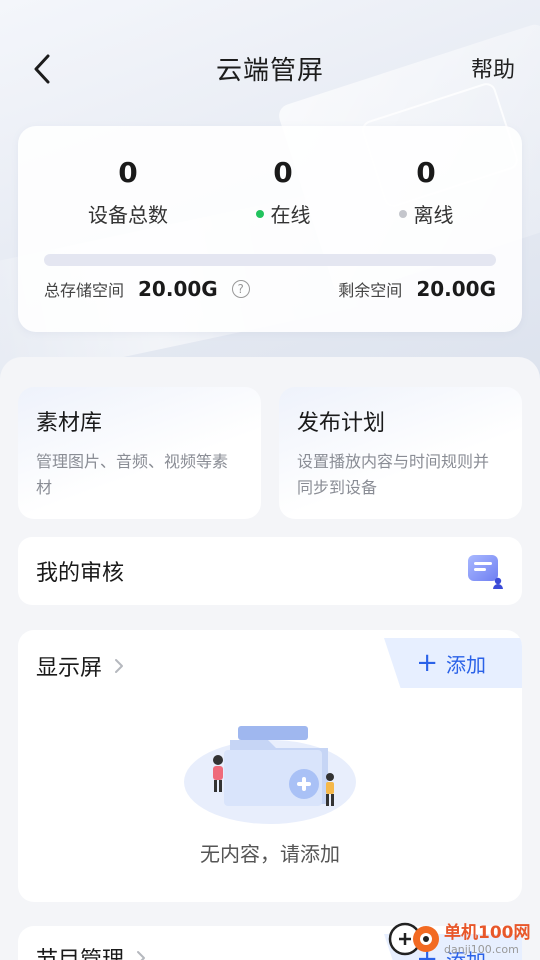 Image resolution: width=540 pixels, height=960 pixels. What do you see at coordinates (466, 664) in the screenshot?
I see `add-display-label: 添加` at bounding box center [466, 664].